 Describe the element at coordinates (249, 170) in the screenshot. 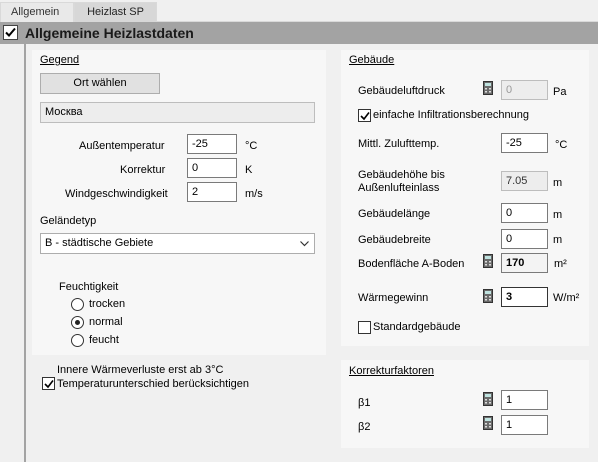

I see `korrektur-unit: K` at that location.